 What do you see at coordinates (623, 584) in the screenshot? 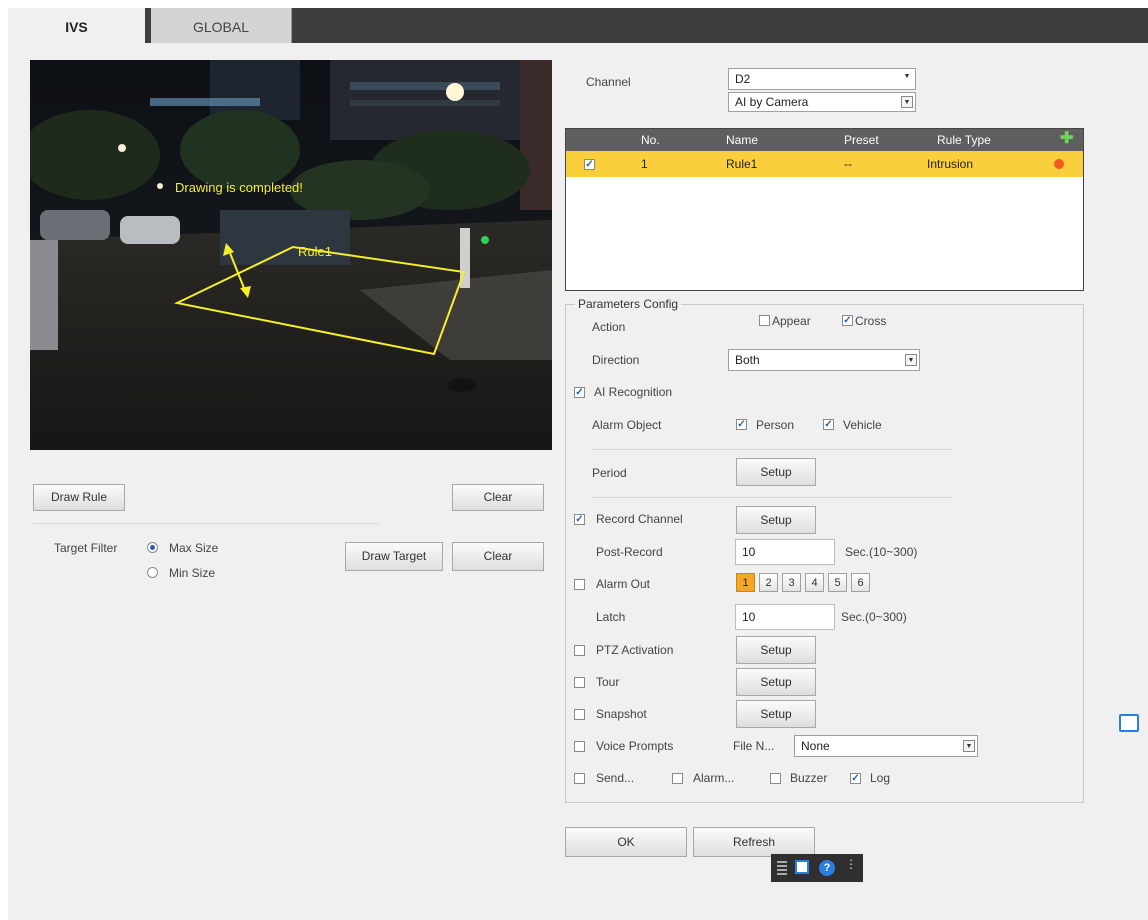
I see `alarm-out-label: Alarm Out` at bounding box center [623, 584].